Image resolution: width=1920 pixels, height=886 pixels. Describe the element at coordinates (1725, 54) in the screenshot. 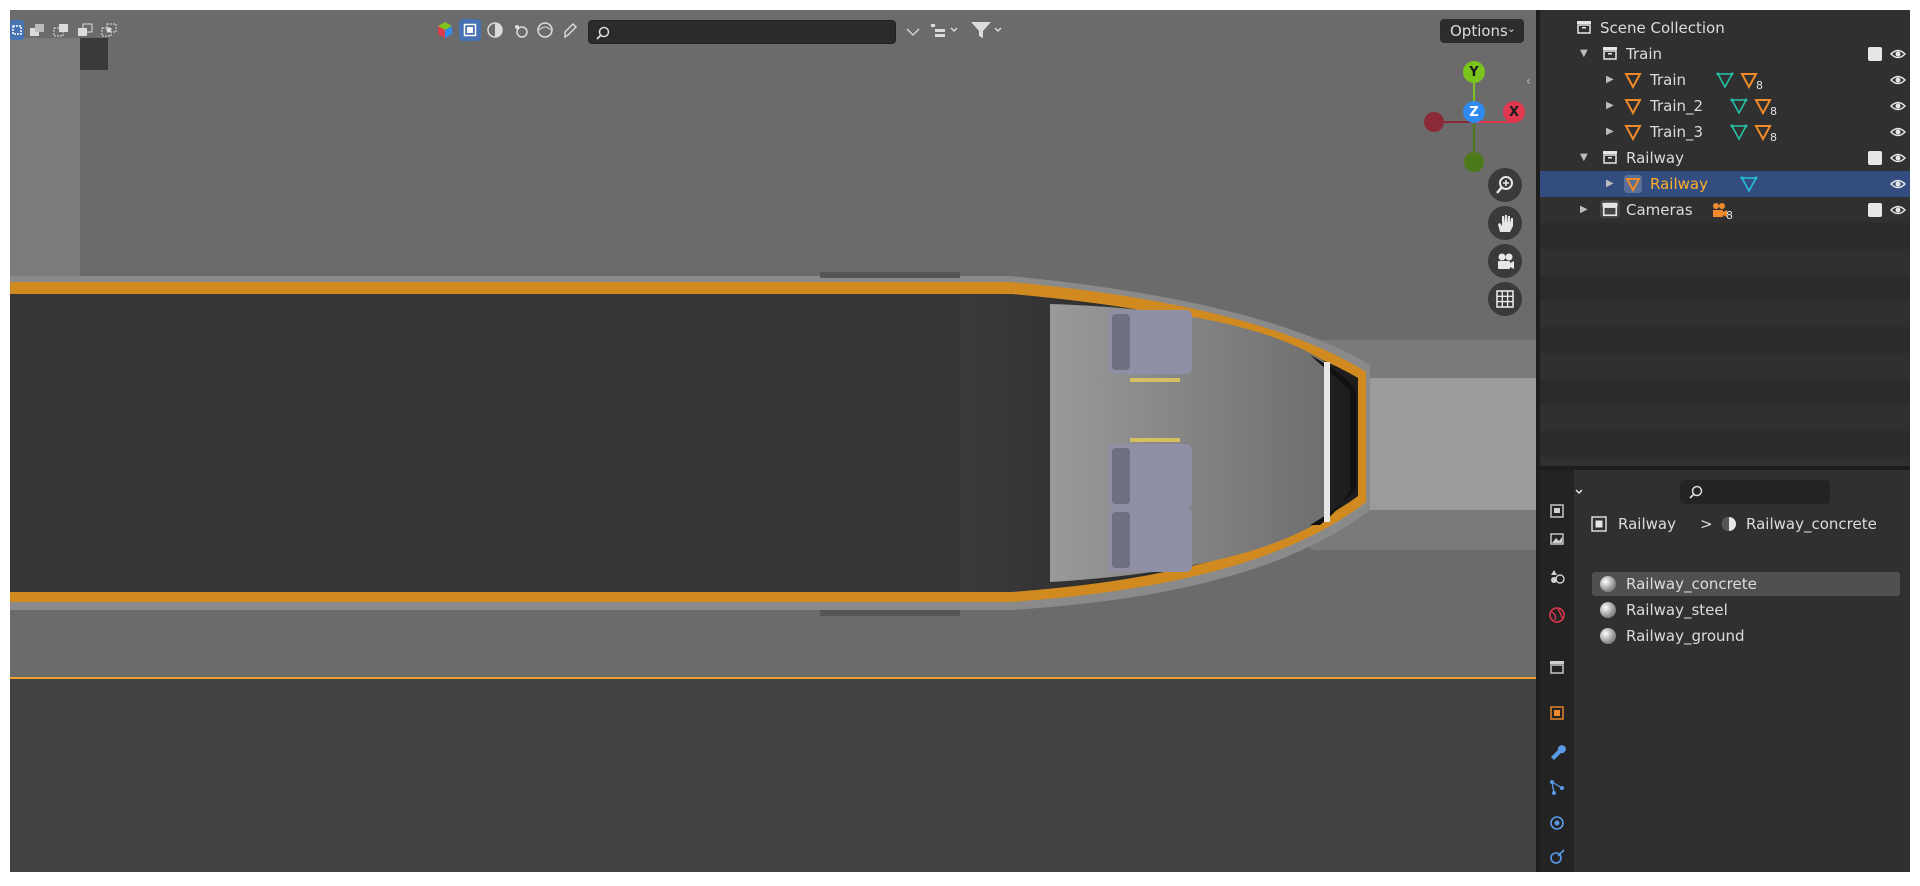

I see `outliner-item-train-collection: ▼ Train` at that location.